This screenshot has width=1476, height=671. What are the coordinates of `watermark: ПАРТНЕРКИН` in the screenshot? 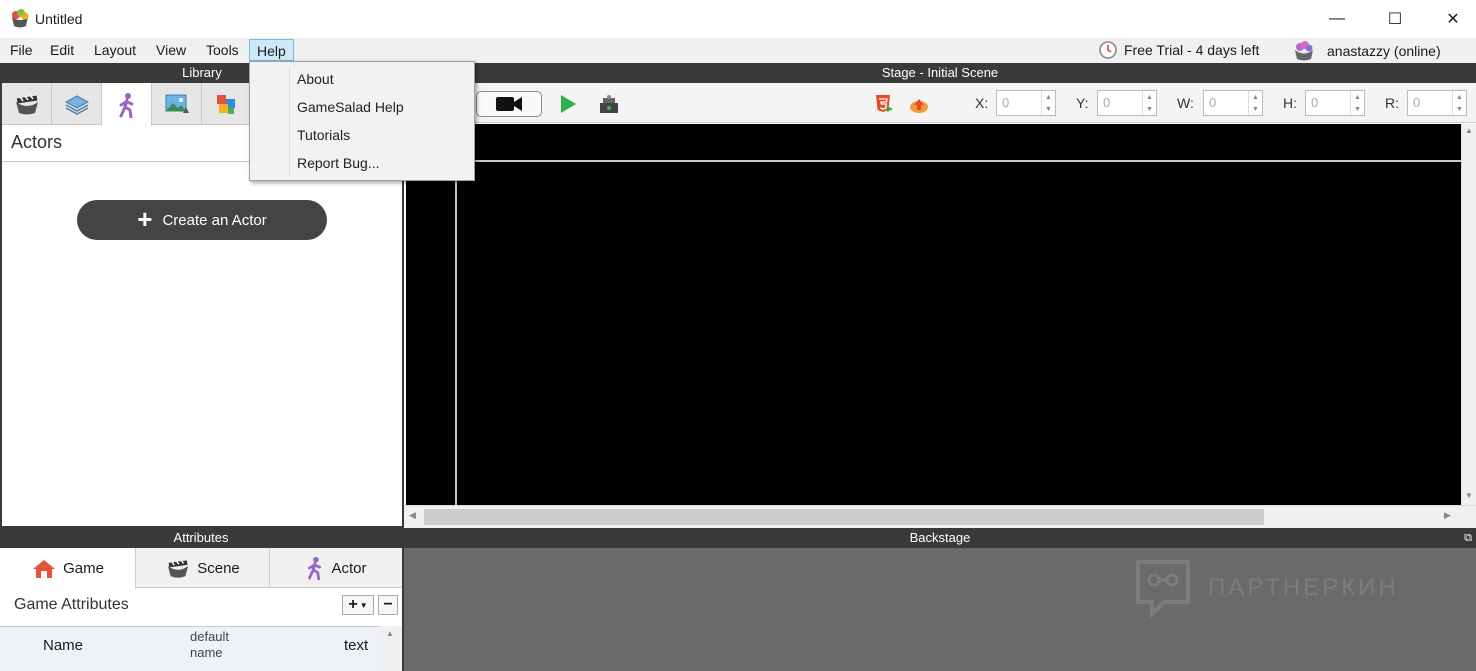 It's located at (1266, 588).